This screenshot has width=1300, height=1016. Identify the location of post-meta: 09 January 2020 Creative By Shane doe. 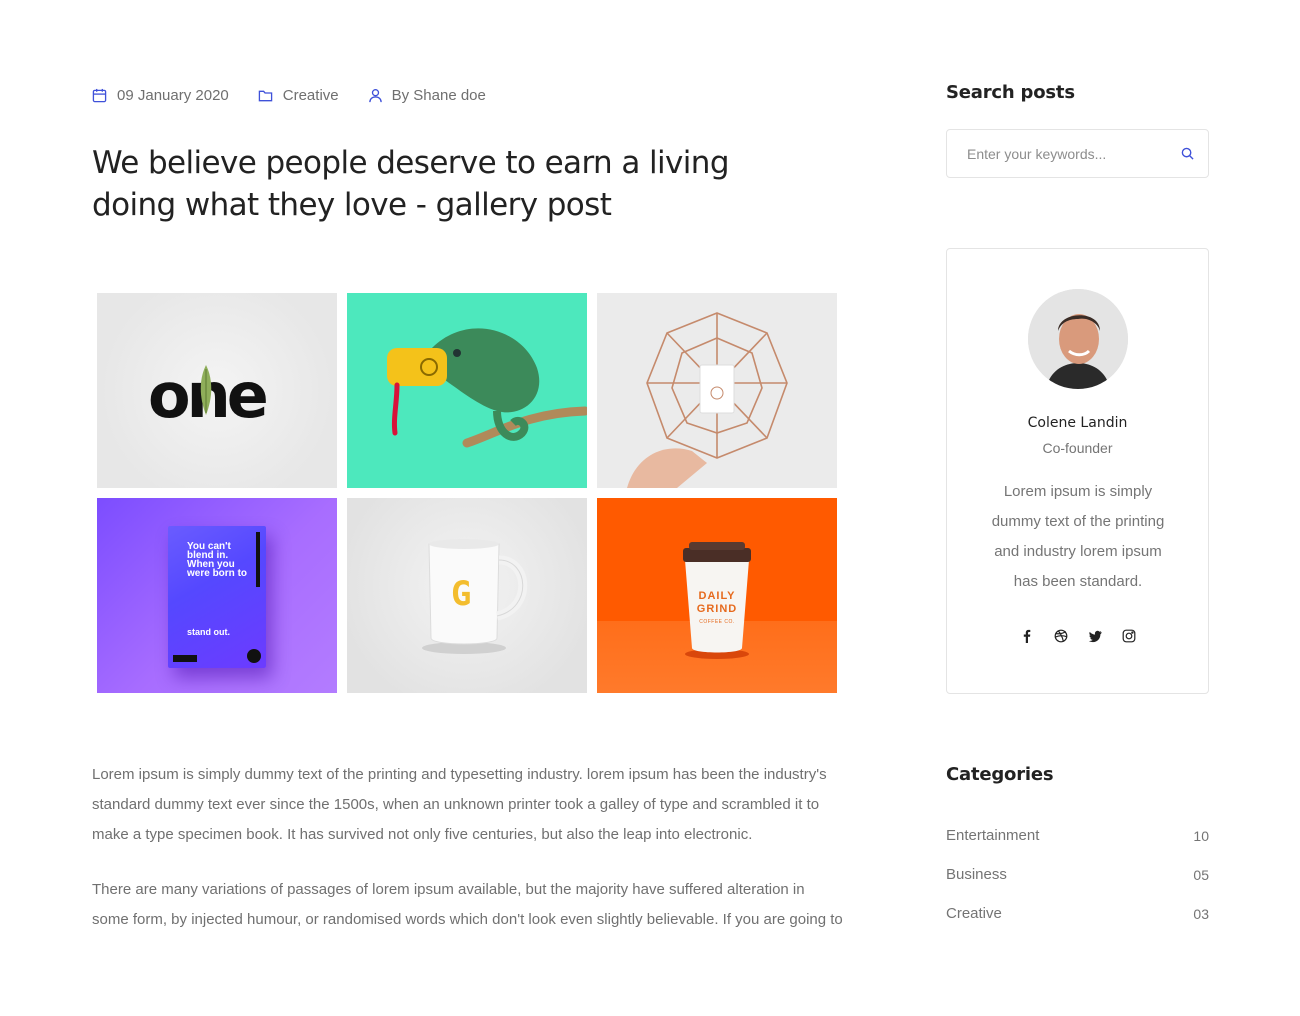
(303, 95).